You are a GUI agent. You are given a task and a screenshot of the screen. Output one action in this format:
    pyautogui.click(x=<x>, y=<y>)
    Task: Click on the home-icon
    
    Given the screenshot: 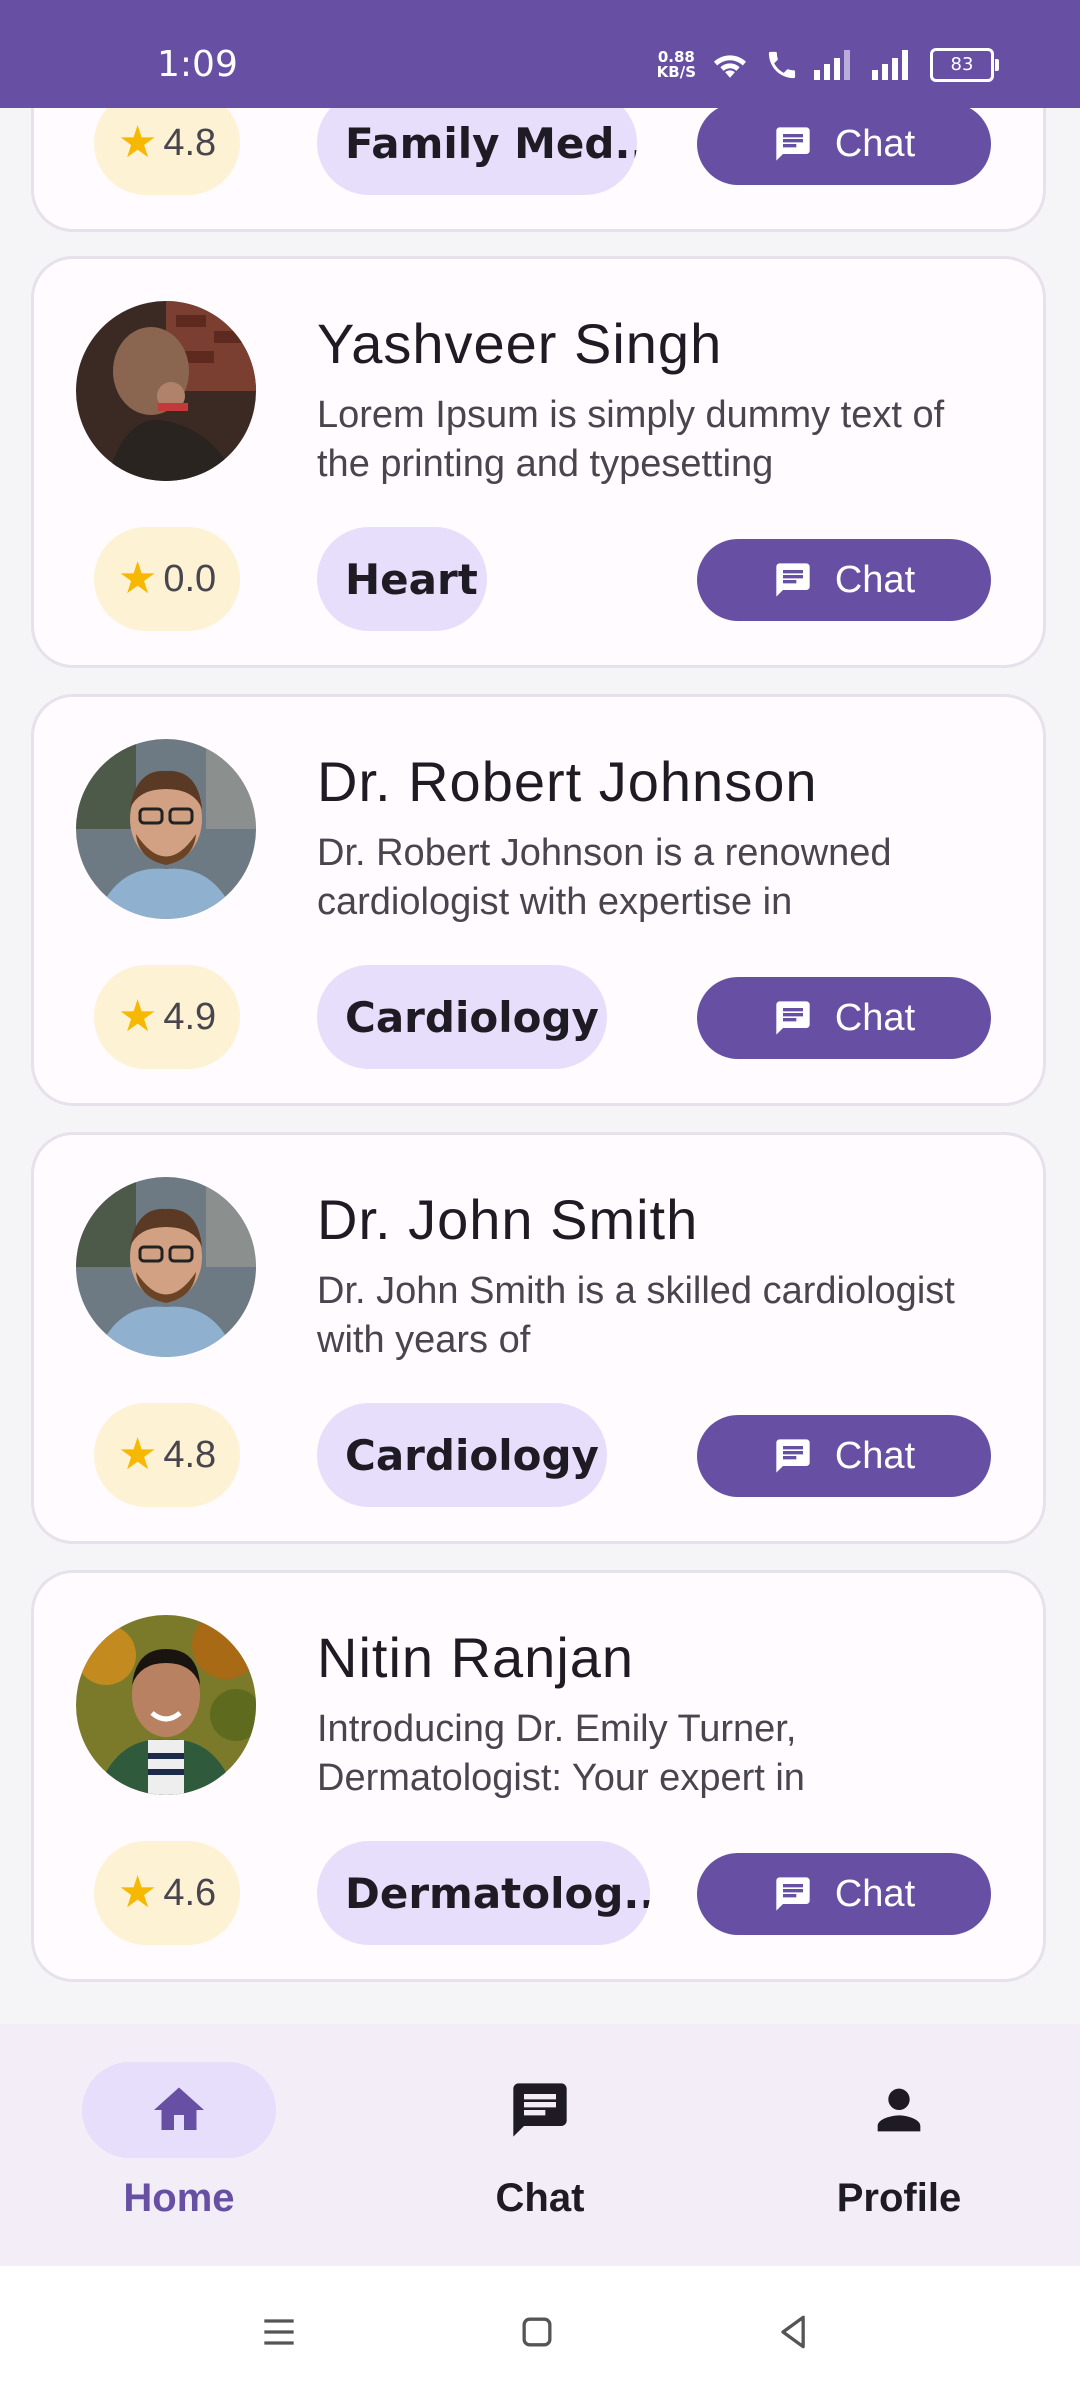 What is the action you would take?
    pyautogui.click(x=179, y=2108)
    